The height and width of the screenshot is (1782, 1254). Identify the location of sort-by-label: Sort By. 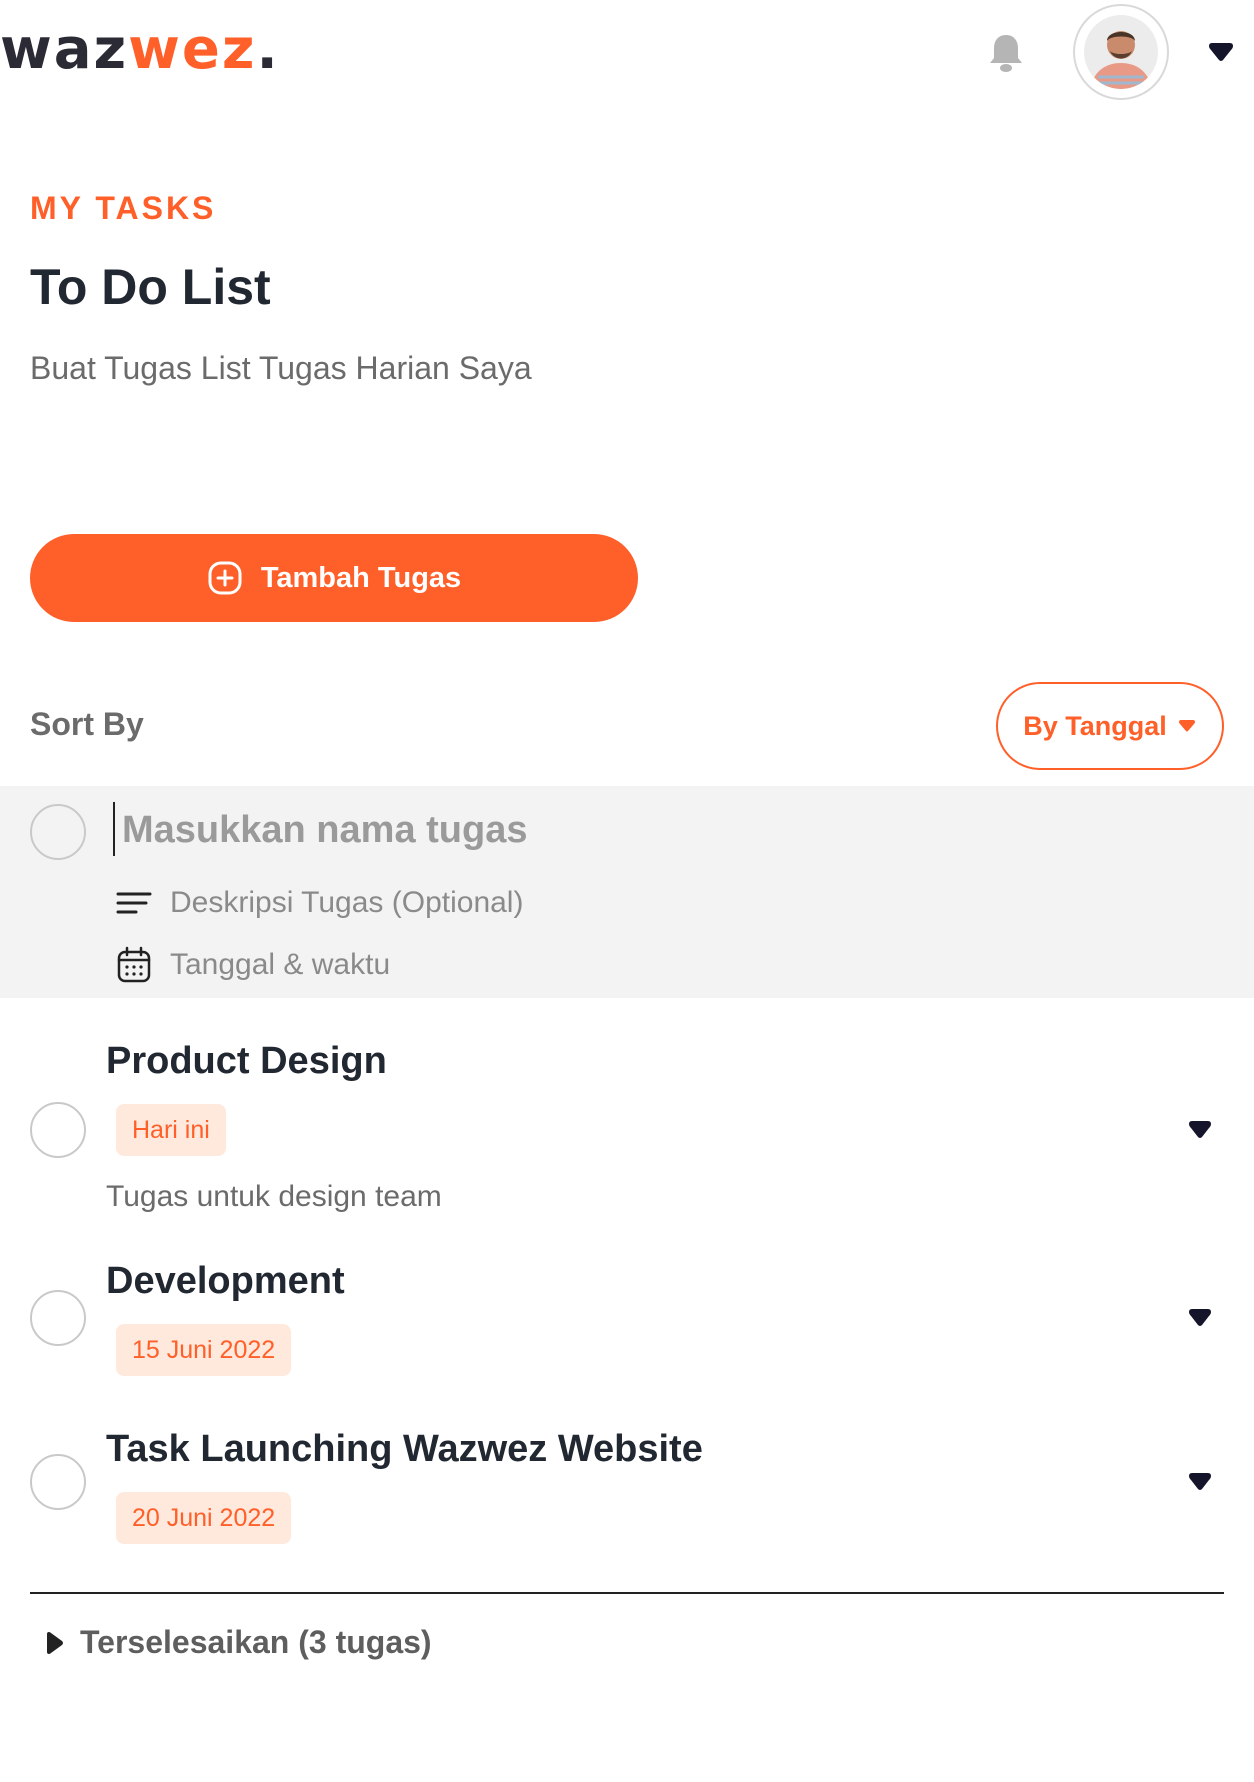
(87, 724).